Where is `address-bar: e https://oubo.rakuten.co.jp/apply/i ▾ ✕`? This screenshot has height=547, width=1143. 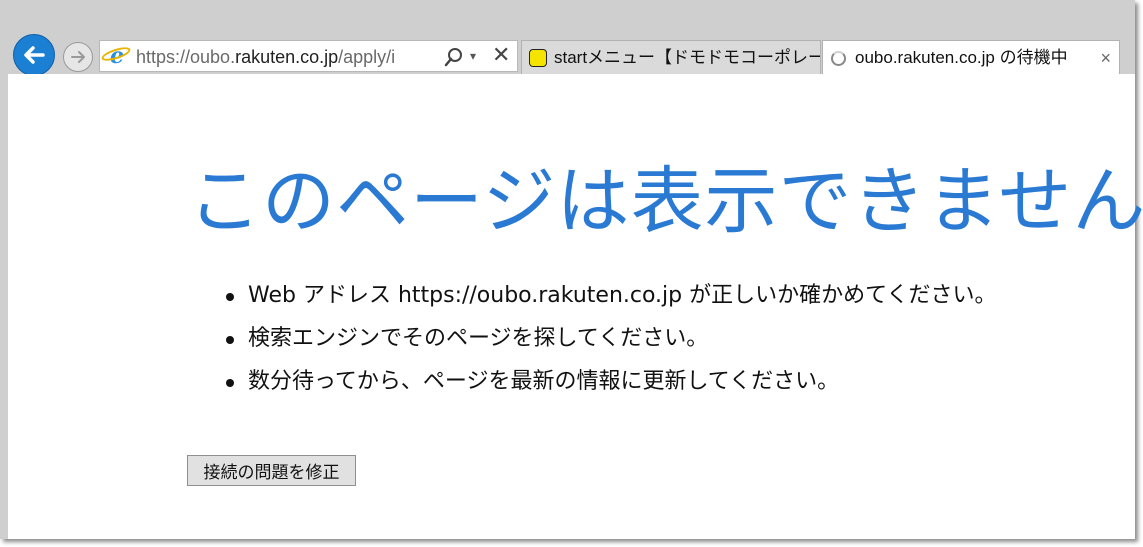 address-bar: e https://oubo.rakuten.co.jp/apply/i ▾ ✕ is located at coordinates (308, 56).